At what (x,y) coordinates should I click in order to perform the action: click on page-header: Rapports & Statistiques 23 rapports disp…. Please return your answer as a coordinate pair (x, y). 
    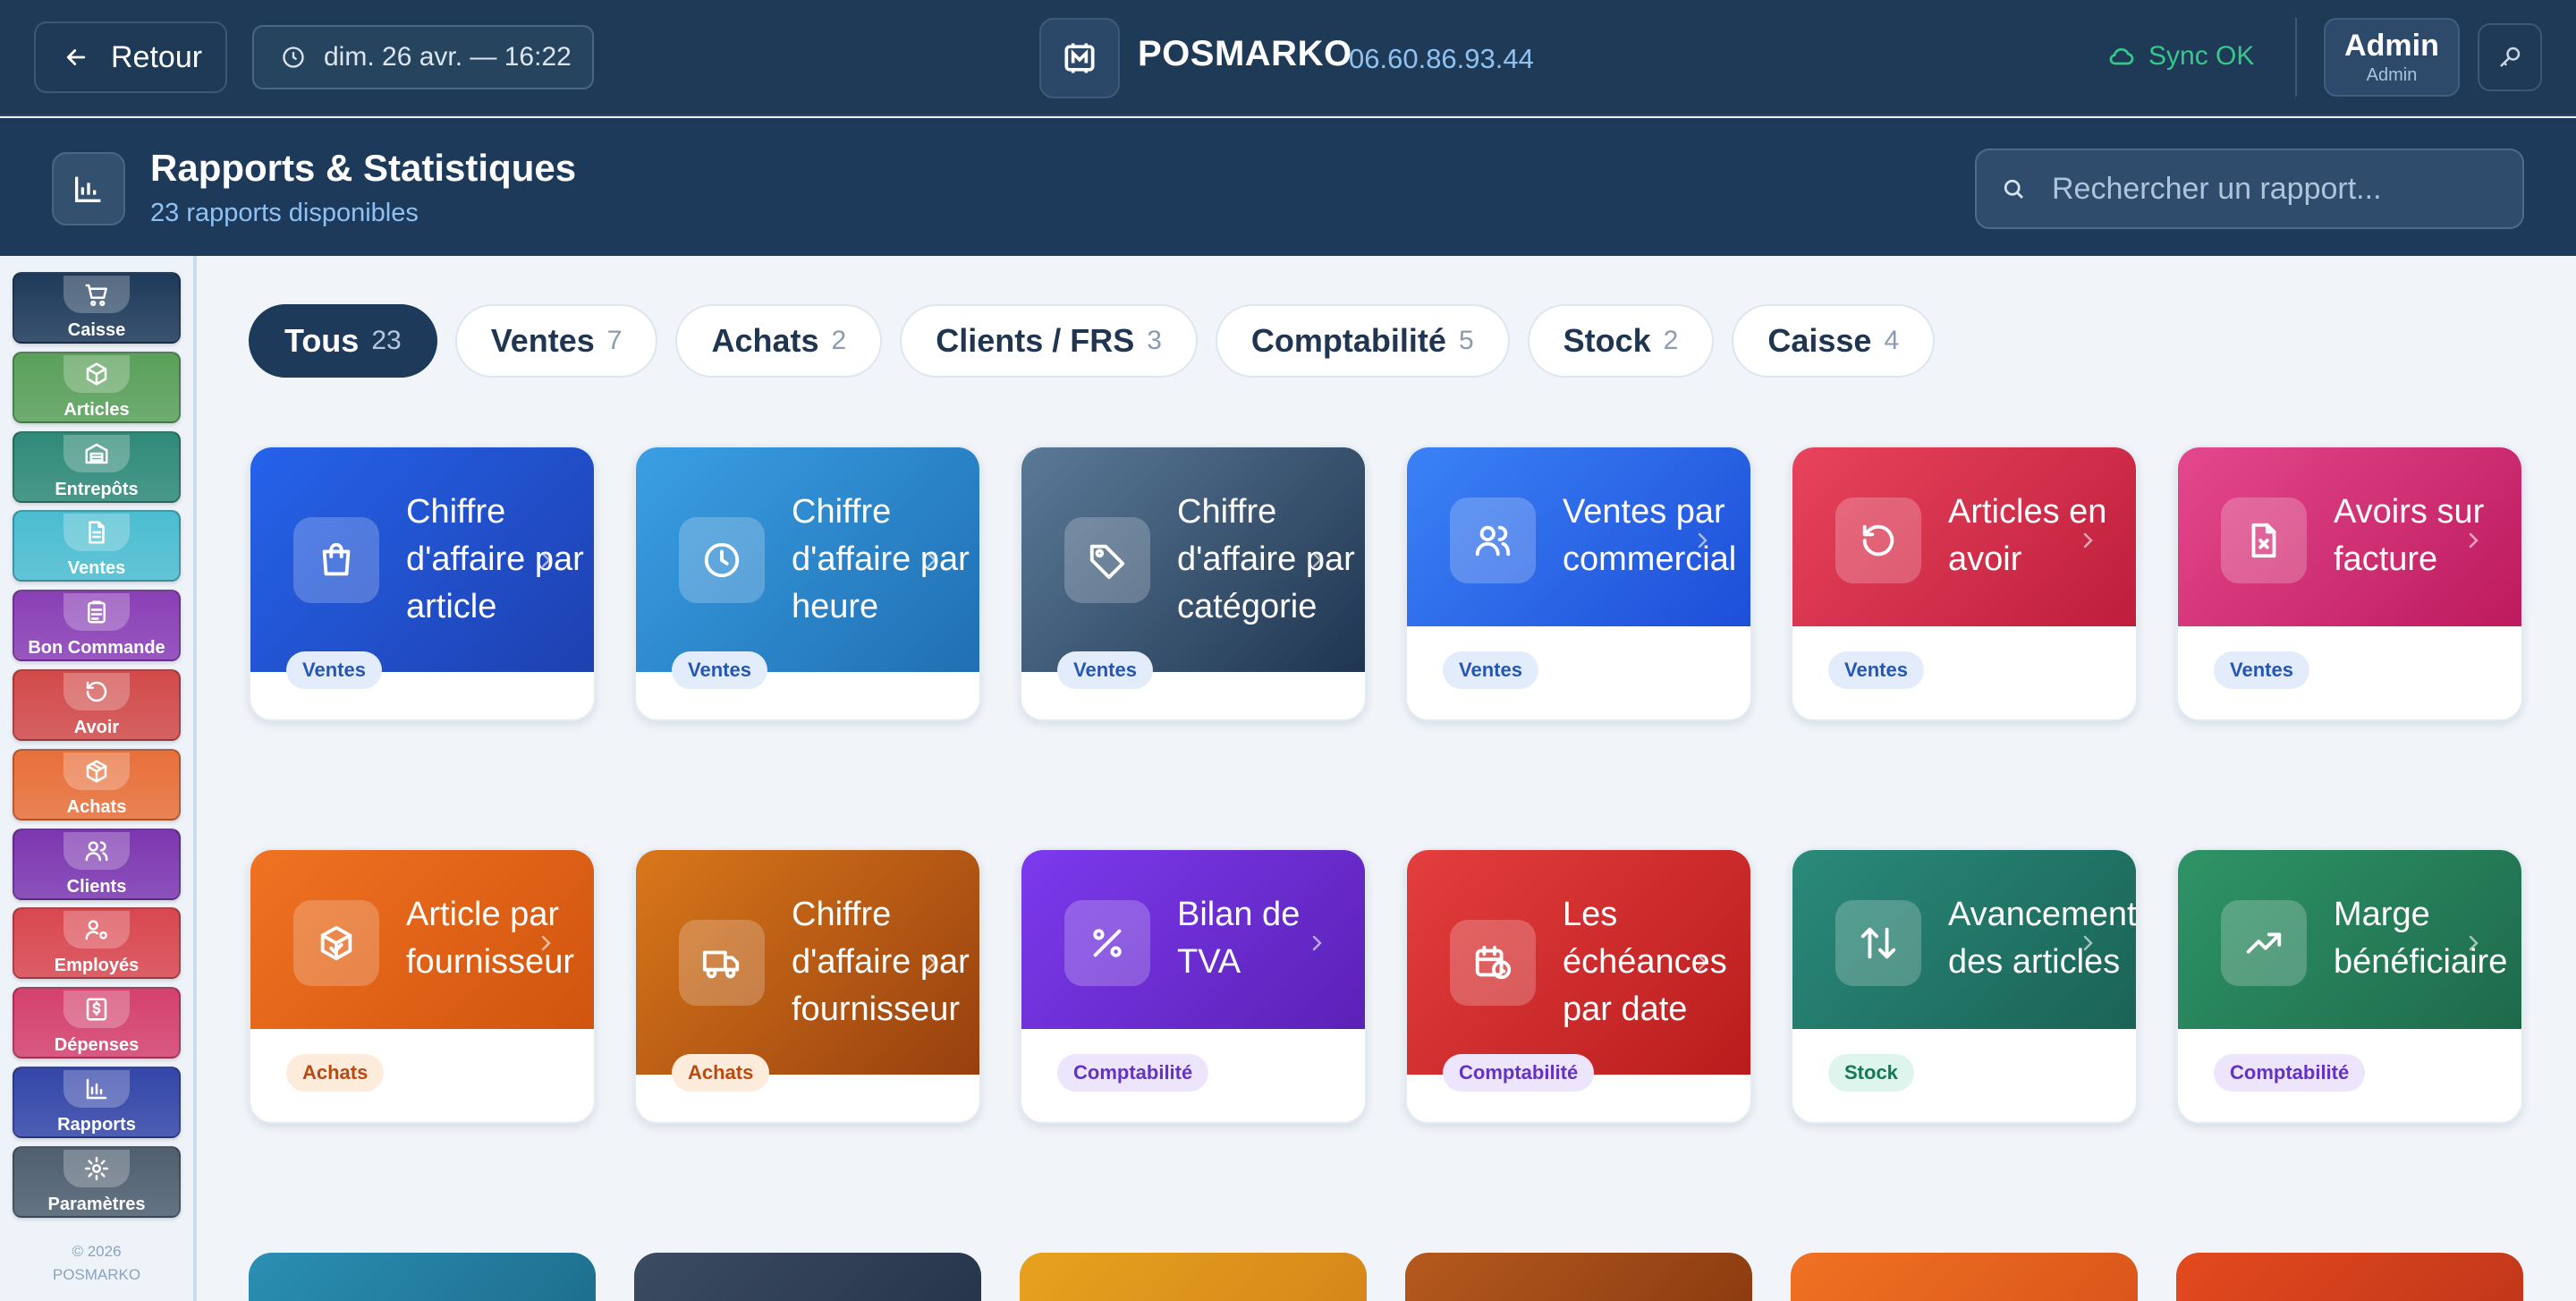
    Looking at the image, I should click on (1288, 187).